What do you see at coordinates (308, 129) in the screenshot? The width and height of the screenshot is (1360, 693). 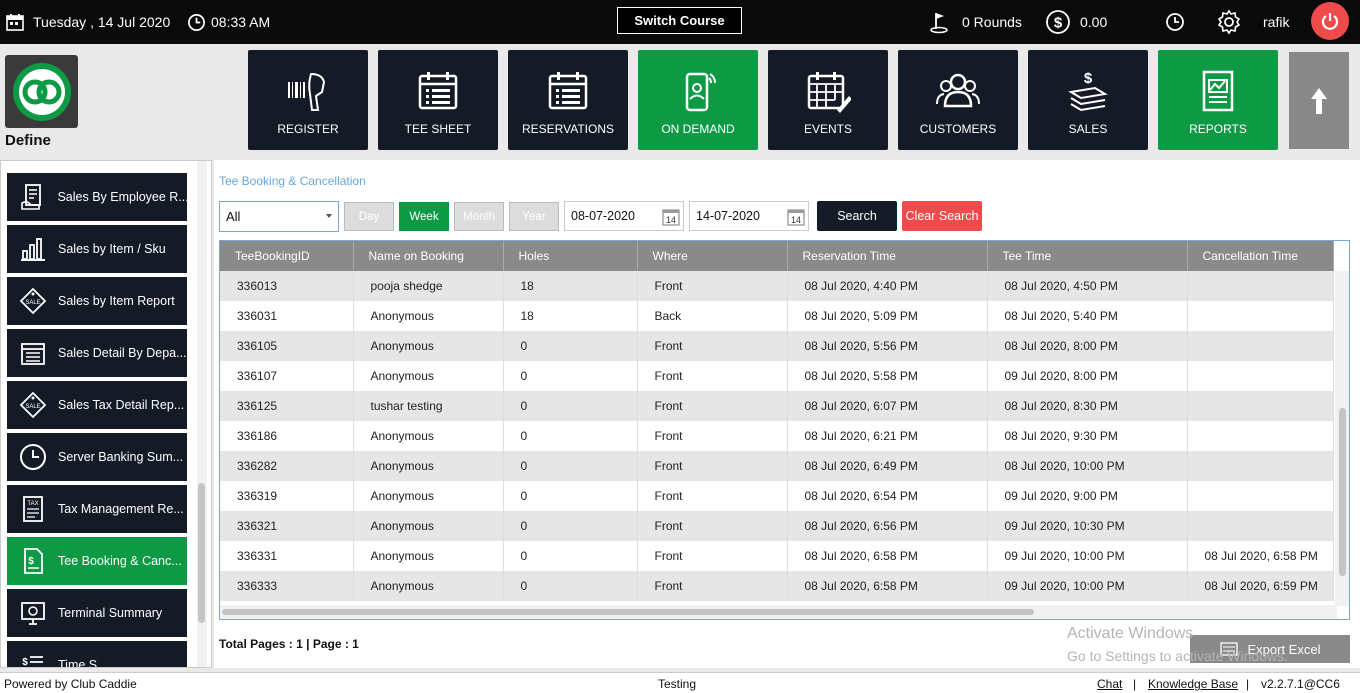 I see `nav-label: REGISTER` at bounding box center [308, 129].